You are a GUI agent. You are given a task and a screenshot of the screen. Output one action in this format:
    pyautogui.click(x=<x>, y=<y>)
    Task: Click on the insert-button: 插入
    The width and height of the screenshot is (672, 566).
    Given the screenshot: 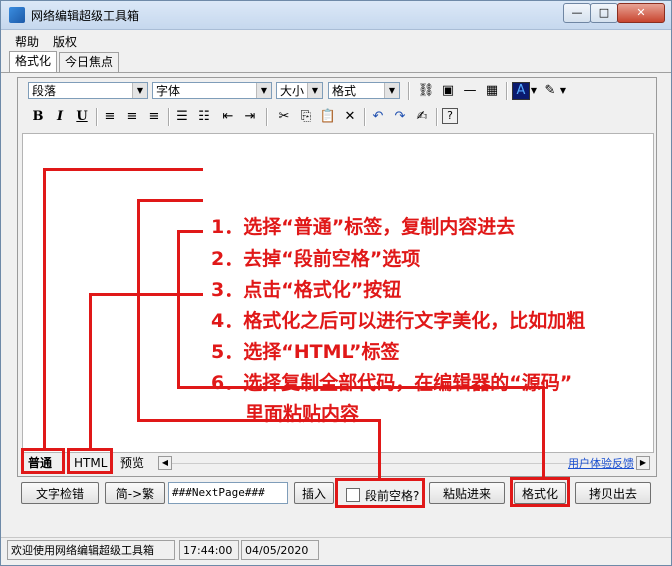 What is the action you would take?
    pyautogui.click(x=314, y=493)
    